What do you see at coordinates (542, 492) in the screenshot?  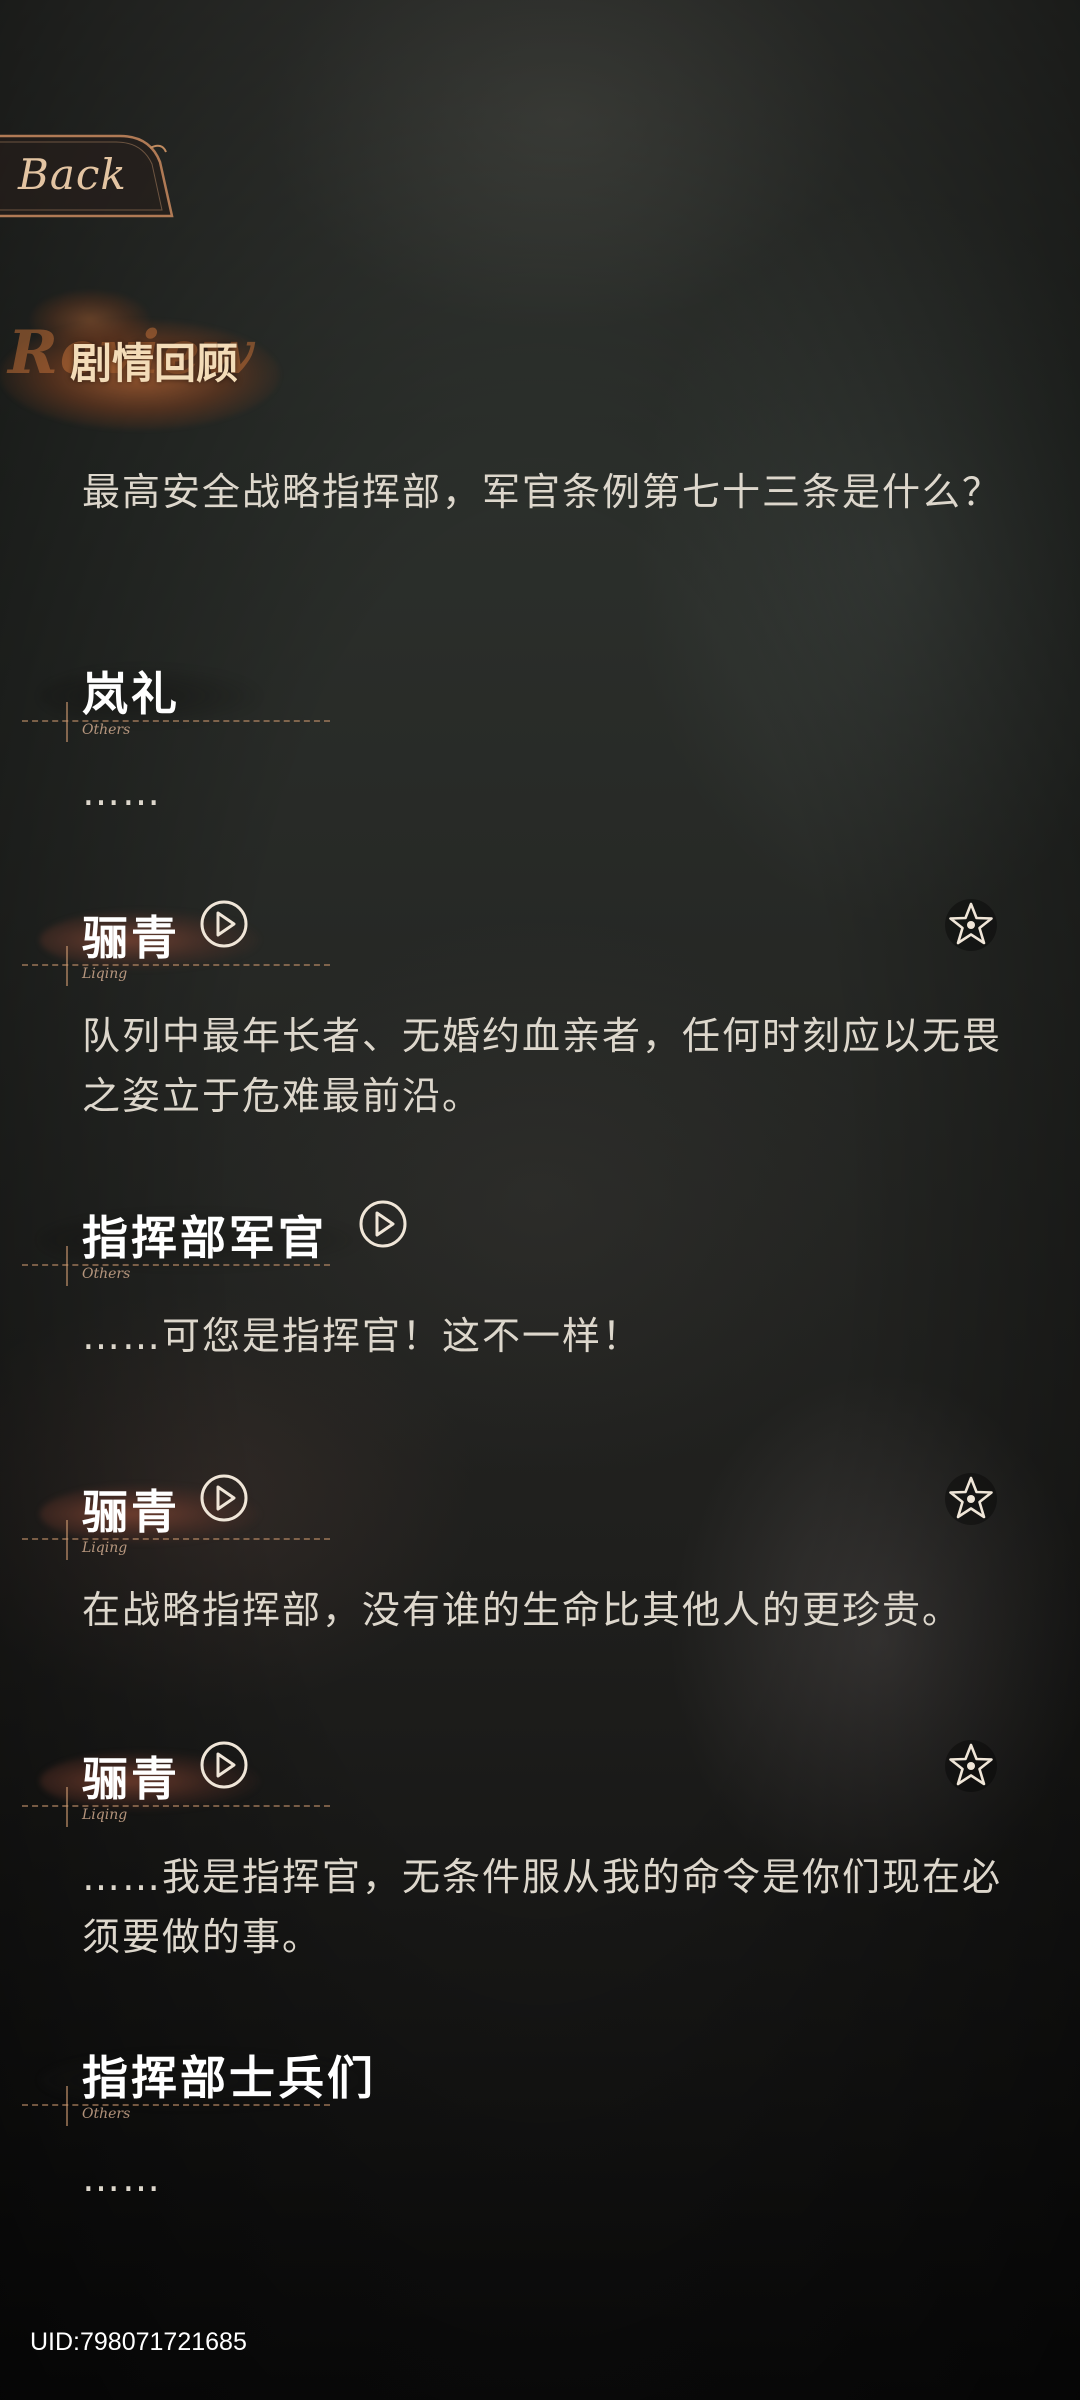 I see `dialogue-text: 最高安全战略指挥部，军官条例第七十三条是什么？` at bounding box center [542, 492].